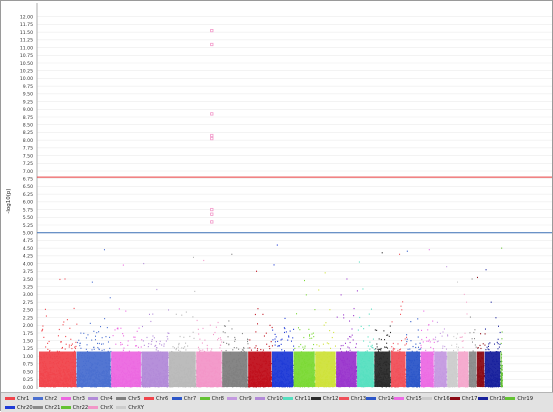  I want to click on y-tick-label: 12.00, so click(26, 18).